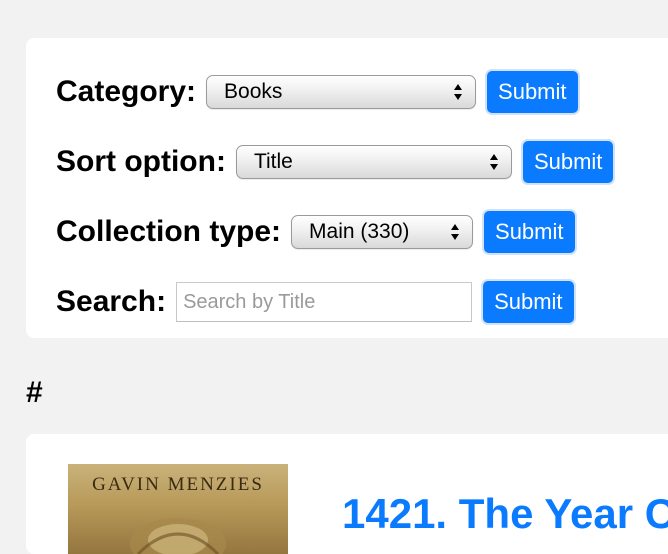 The height and width of the screenshot is (554, 668). What do you see at coordinates (568, 162) in the screenshot?
I see `sort-submit-button: Submit` at bounding box center [568, 162].